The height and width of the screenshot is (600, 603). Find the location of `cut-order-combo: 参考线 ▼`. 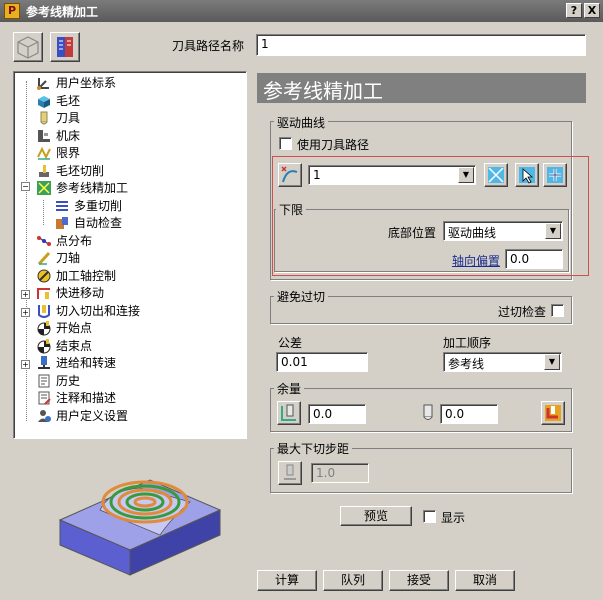

cut-order-combo: 参考线 ▼ is located at coordinates (502, 362).